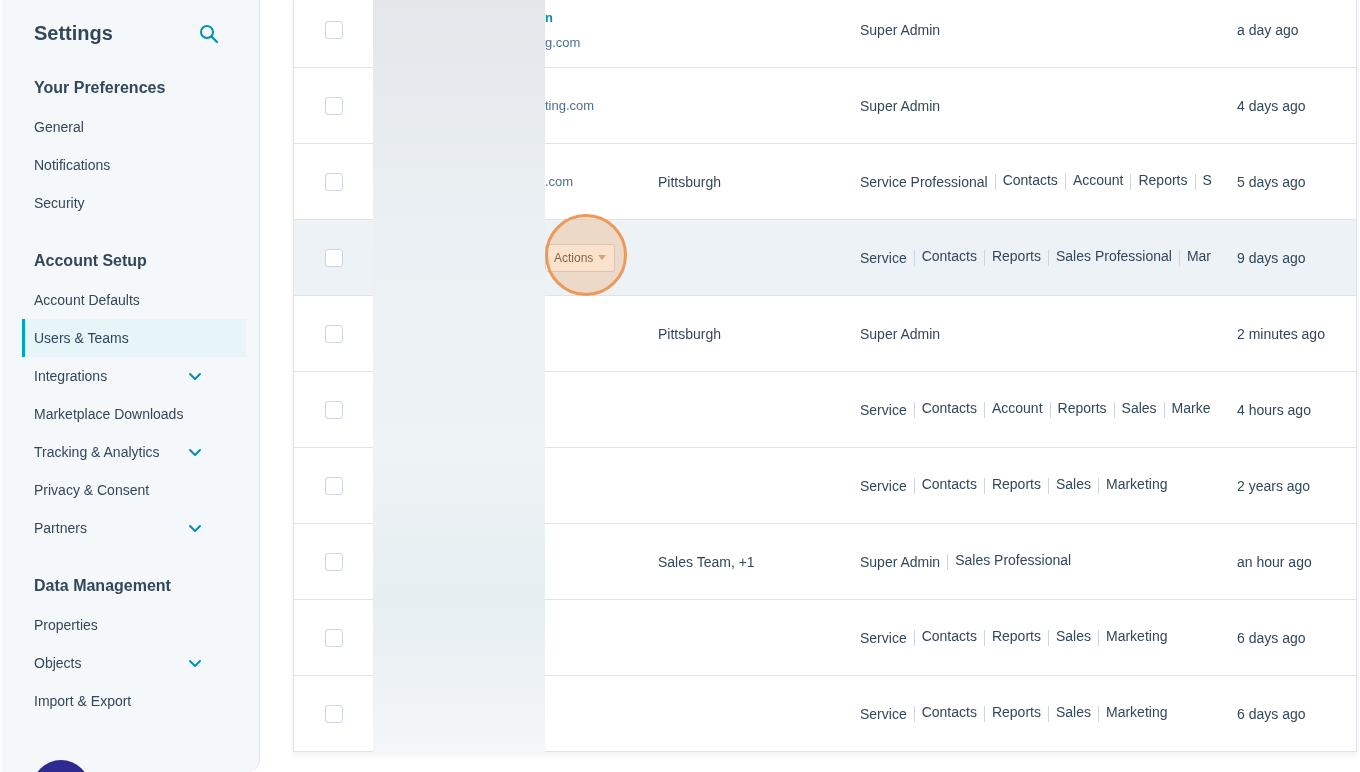 The height and width of the screenshot is (772, 1360). What do you see at coordinates (134, 300) in the screenshot?
I see `sidebar-item: Account Defaults` at bounding box center [134, 300].